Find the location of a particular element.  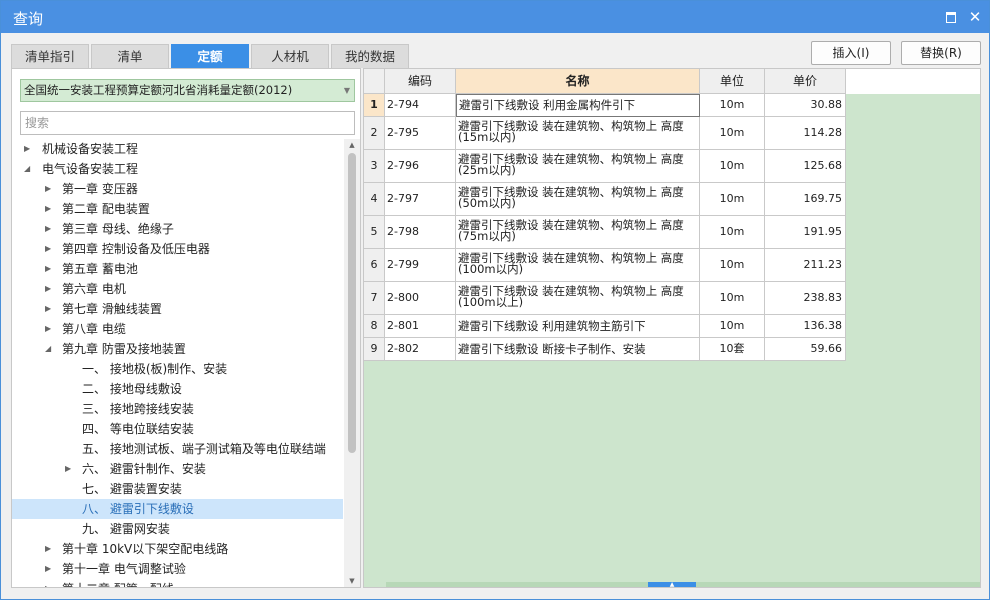

grid-header: 编码 名称 单位 单价 is located at coordinates (672, 81).